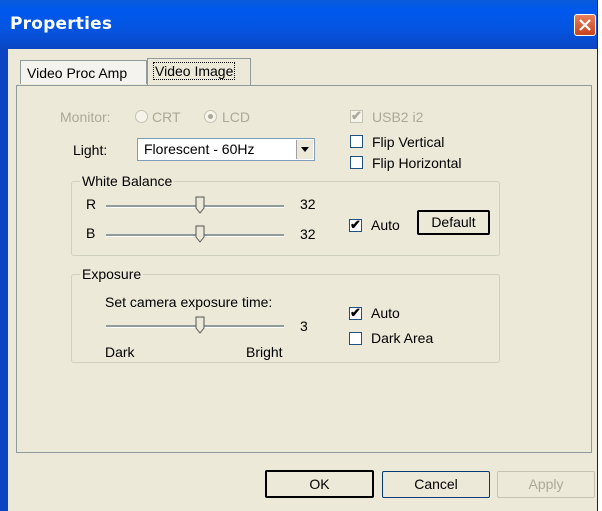  I want to click on exposure-auto-checkbox: ✔, so click(355, 312).